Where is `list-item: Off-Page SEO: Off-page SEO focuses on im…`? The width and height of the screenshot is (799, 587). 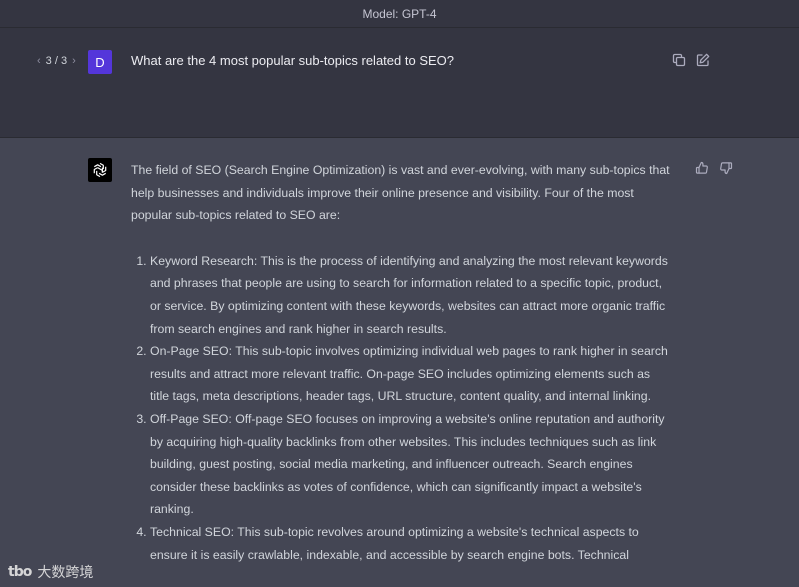
list-item: Off-Page SEO: Off-page SEO focuses on im… is located at coordinates (410, 464).